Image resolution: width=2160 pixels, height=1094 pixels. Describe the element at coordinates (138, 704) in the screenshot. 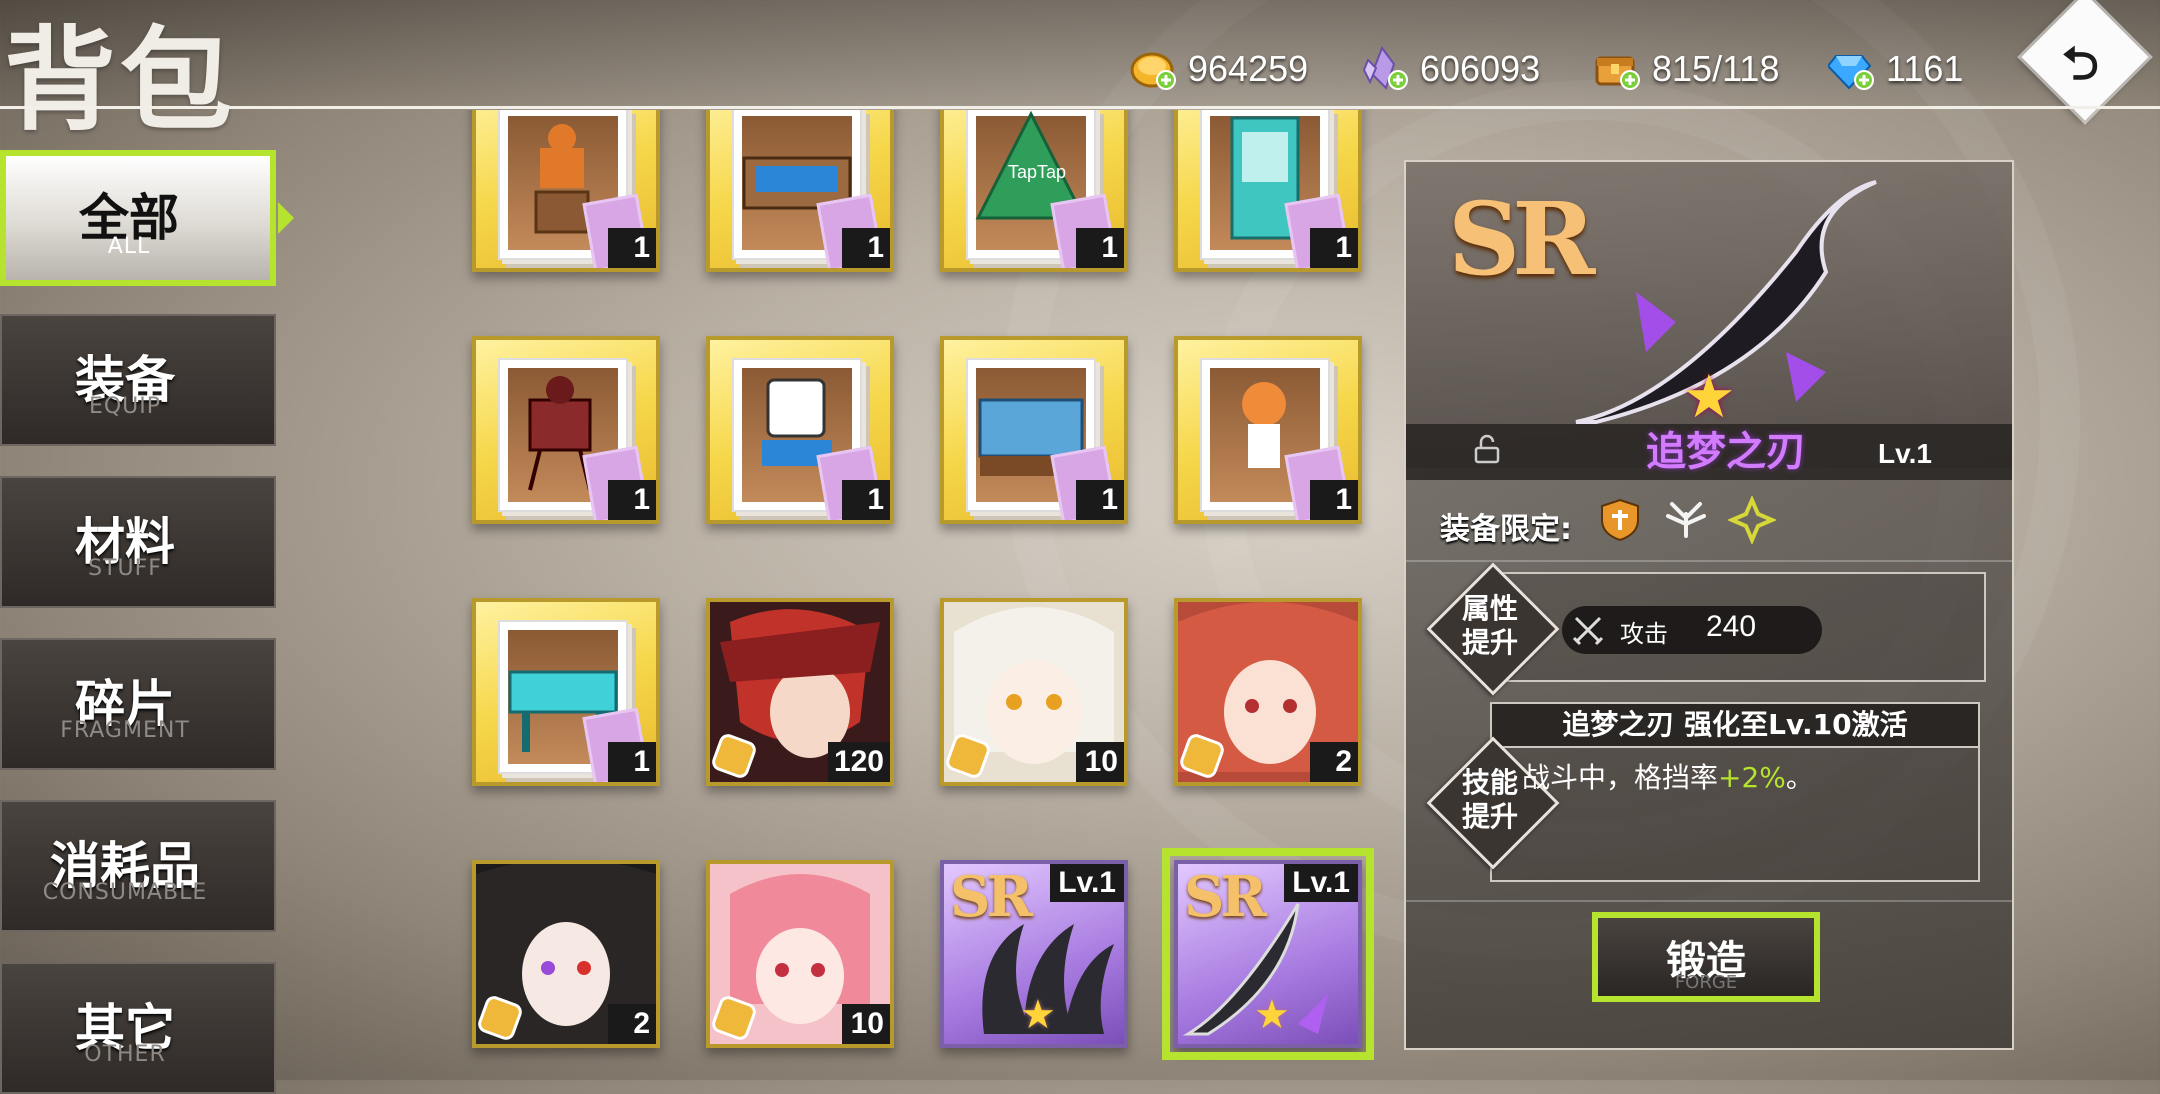

I see `tab-fragment: 碎片 FRAGMENT` at that location.